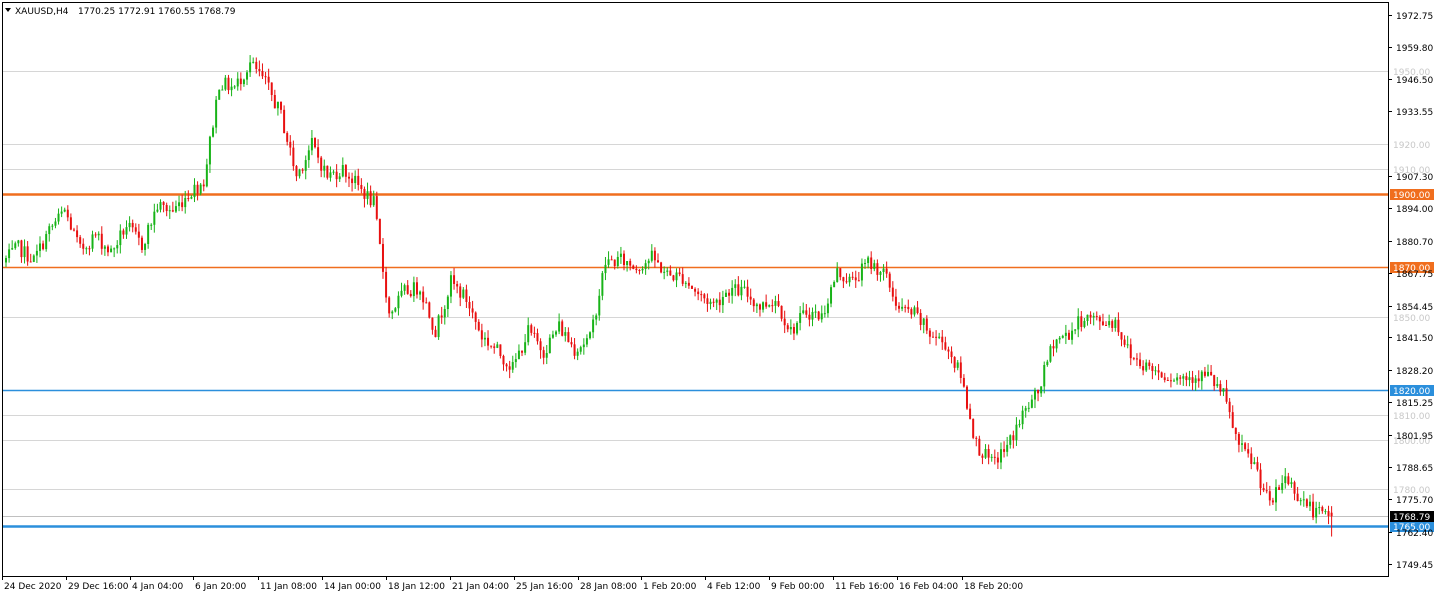 Image resolution: width=1436 pixels, height=601 pixels. Describe the element at coordinates (1414, 534) in the screenshot. I see `price-tick-label: 1762.40` at that location.